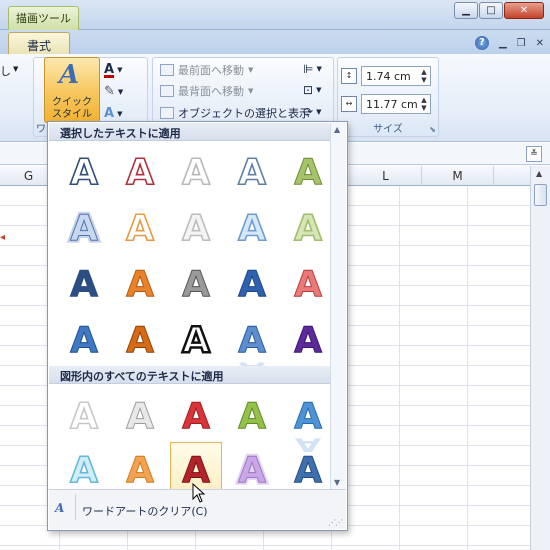  What do you see at coordinates (337, 482) in the screenshot?
I see `scroll-down-icon: ▼` at bounding box center [337, 482].